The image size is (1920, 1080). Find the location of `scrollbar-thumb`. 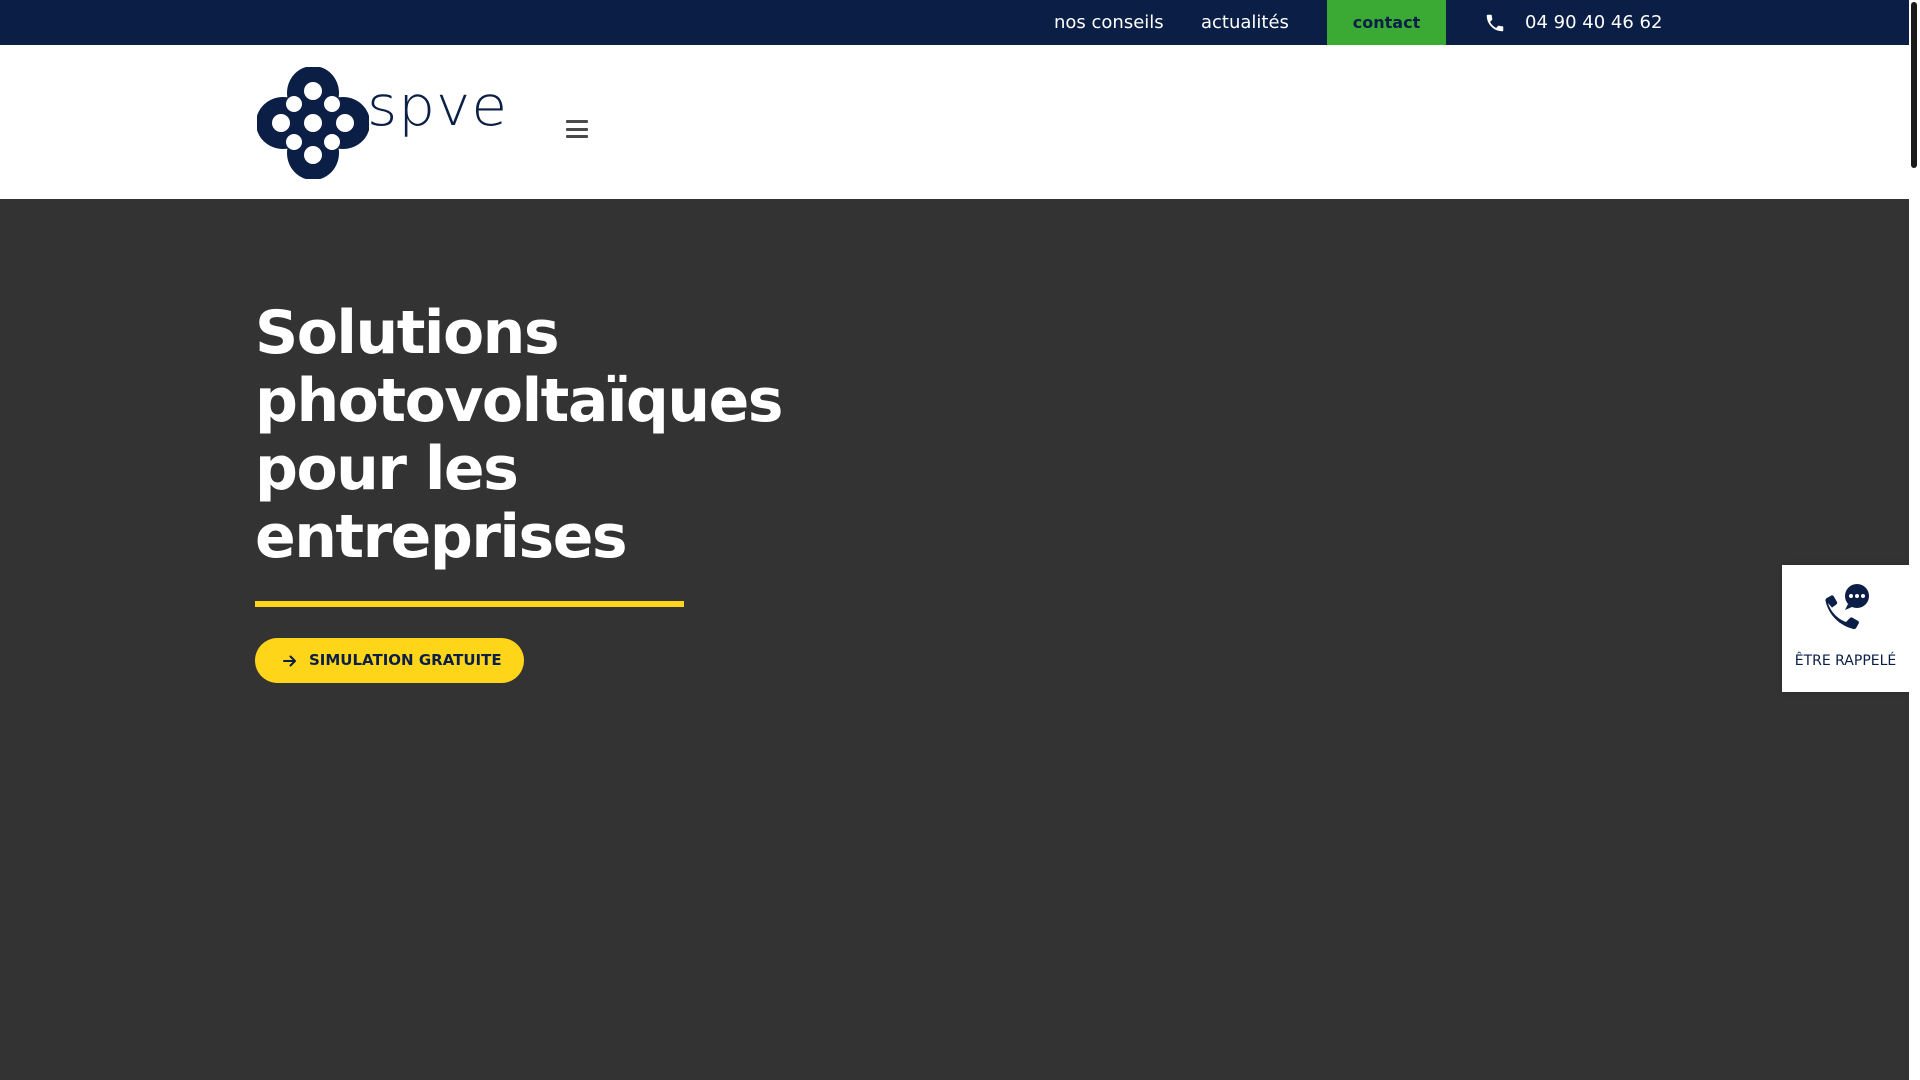

scrollbar-thumb is located at coordinates (1914, 85).